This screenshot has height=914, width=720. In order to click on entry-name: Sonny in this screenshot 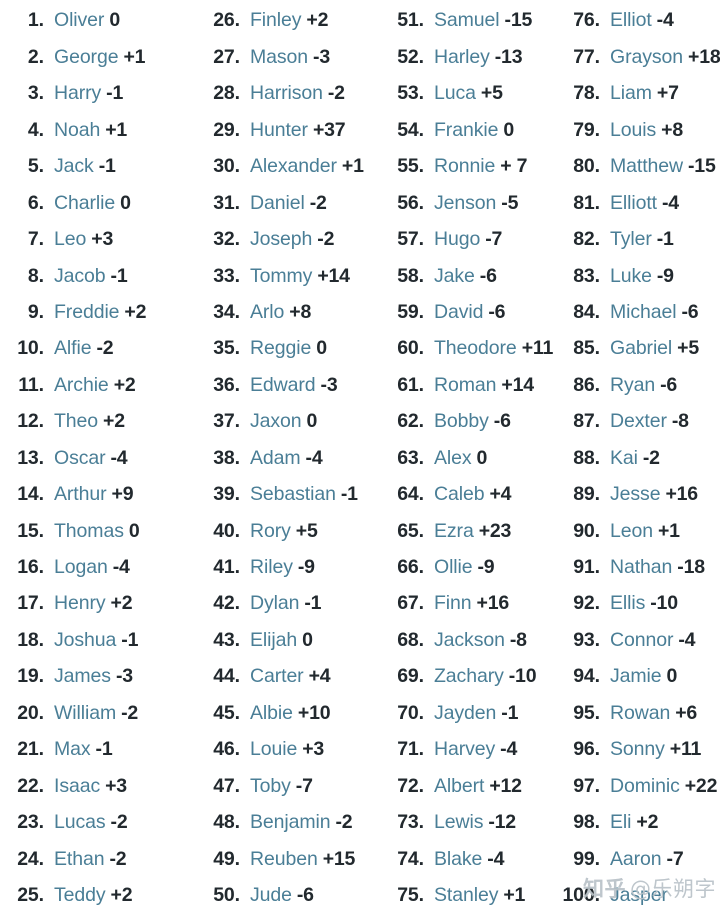, I will do `click(637, 749)`.